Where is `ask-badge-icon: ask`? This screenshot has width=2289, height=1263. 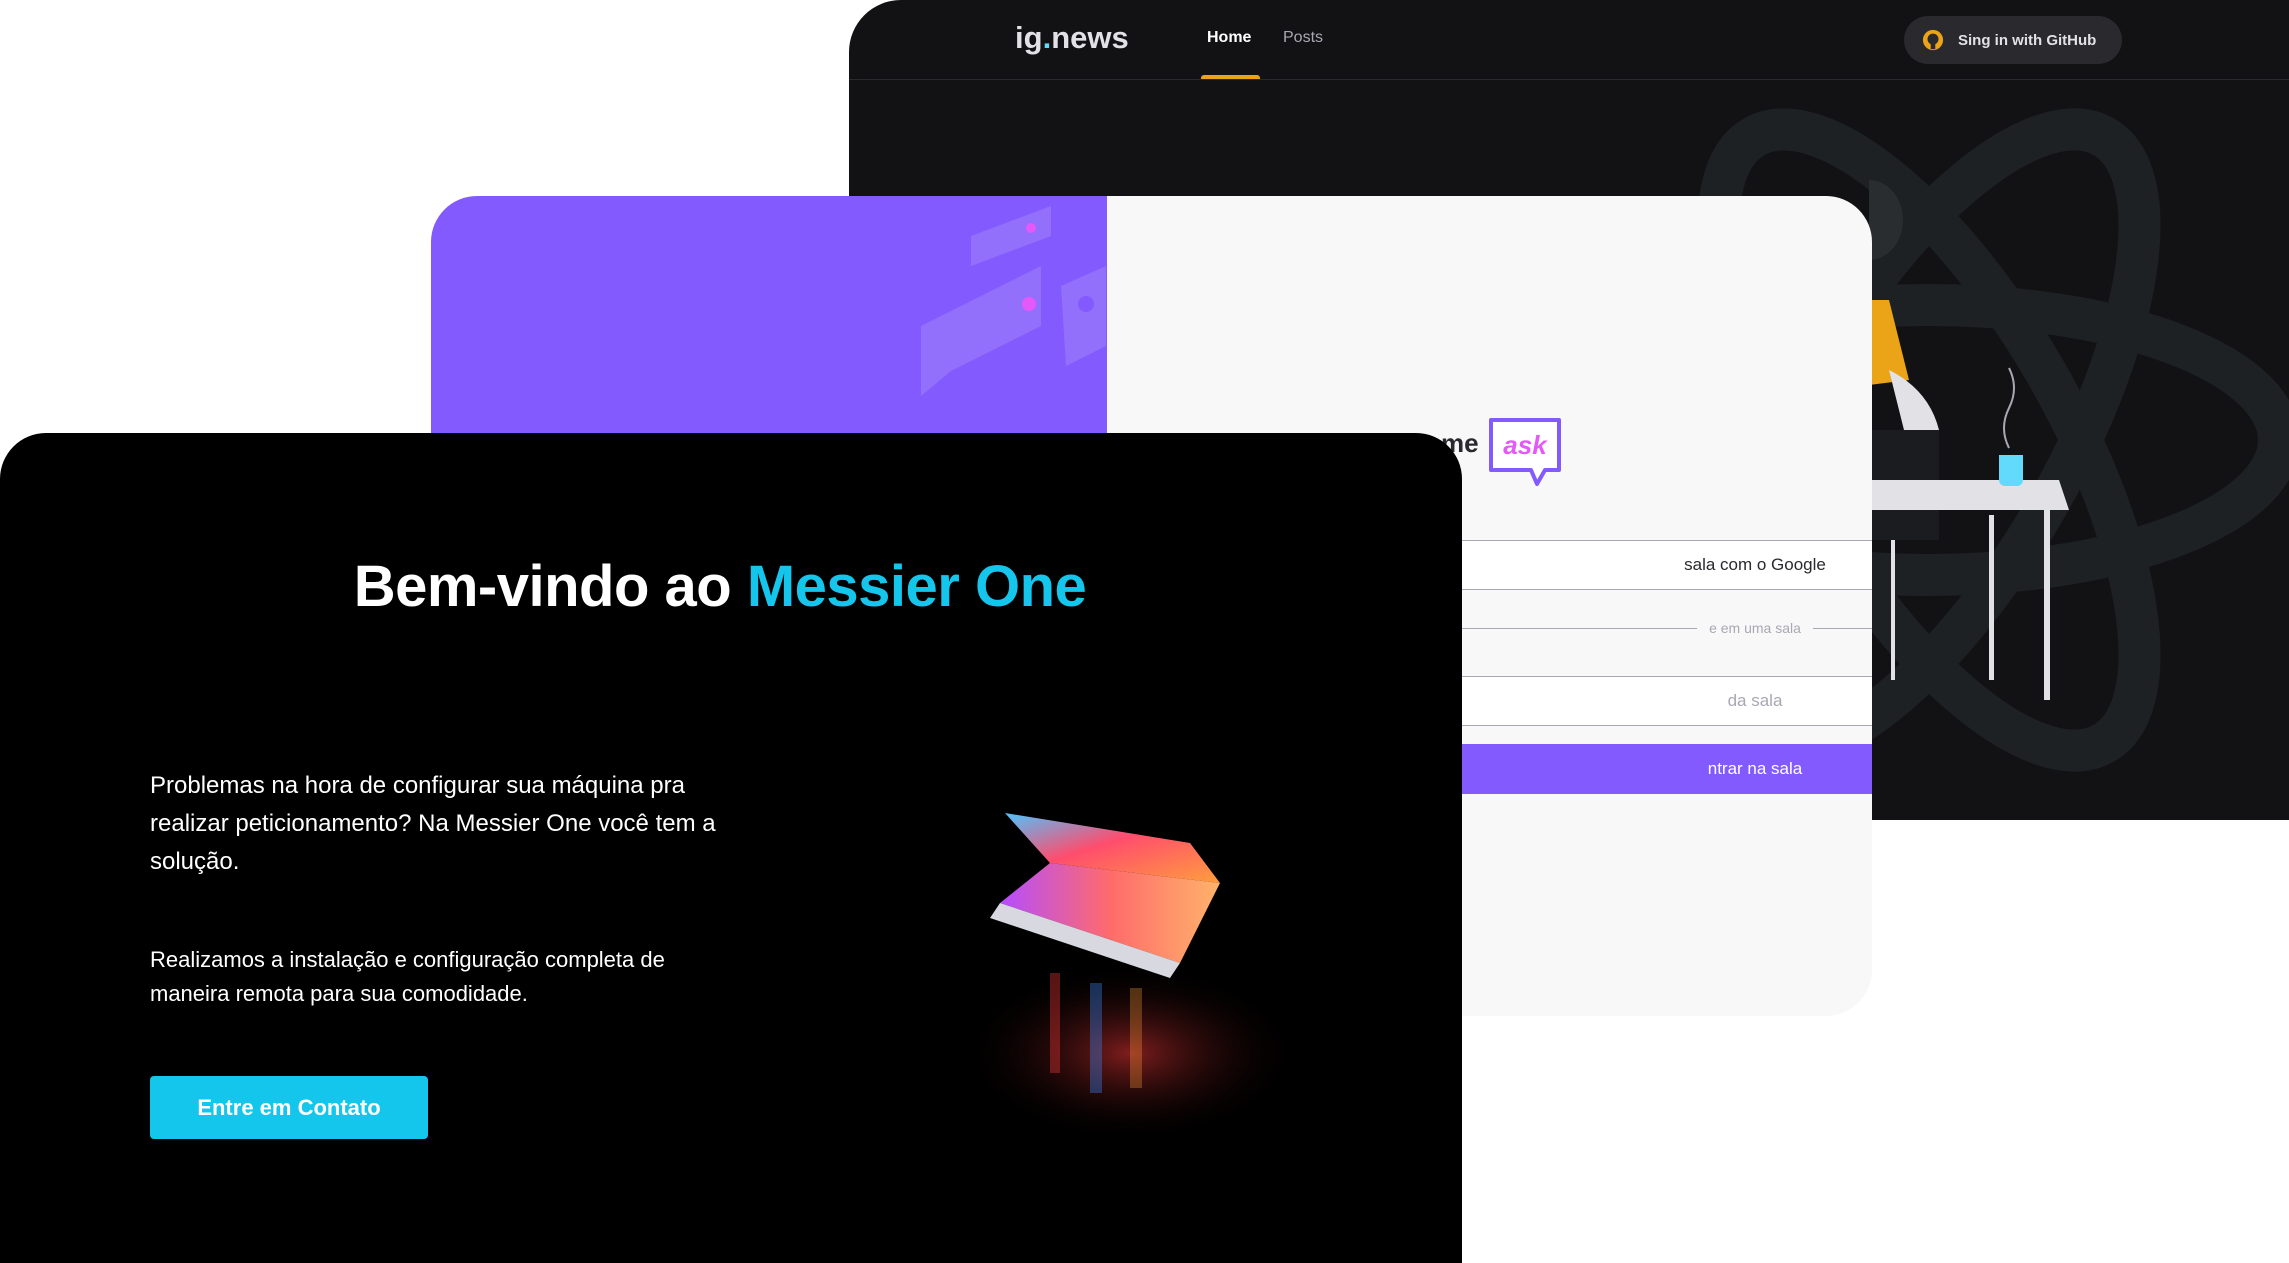 ask-badge-icon: ask is located at coordinates (1525, 452).